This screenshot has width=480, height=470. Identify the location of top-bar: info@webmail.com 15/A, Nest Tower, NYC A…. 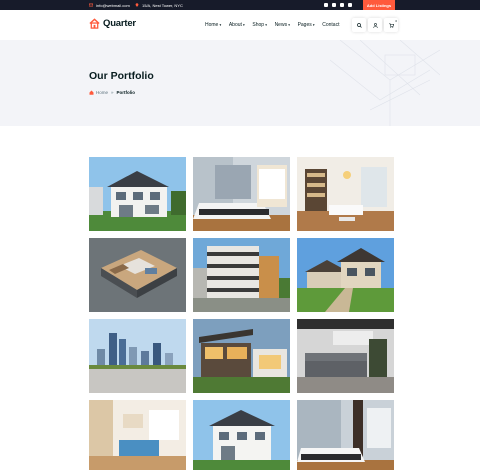
(240, 5).